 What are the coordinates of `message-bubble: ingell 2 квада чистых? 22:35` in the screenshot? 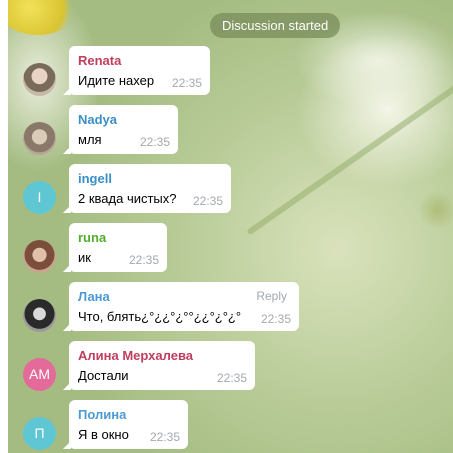 It's located at (147, 188).